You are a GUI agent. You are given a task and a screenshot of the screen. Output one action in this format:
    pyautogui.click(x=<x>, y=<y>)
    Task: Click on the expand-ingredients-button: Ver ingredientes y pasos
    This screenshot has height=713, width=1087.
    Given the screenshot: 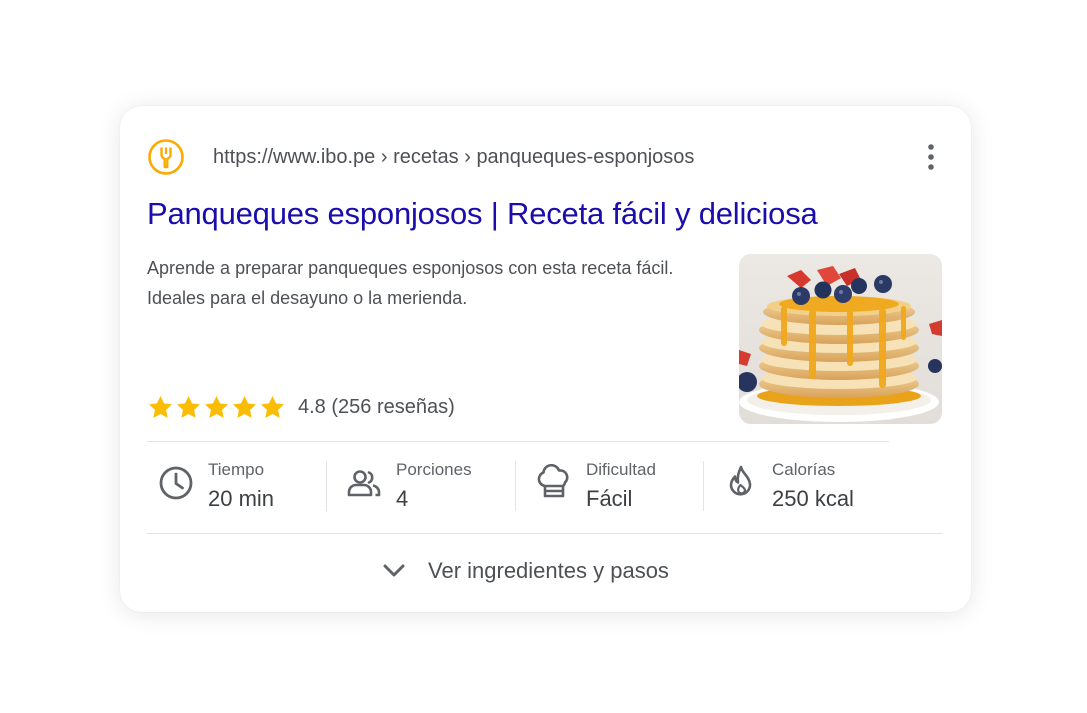 What is the action you would take?
    pyautogui.click(x=524, y=571)
    